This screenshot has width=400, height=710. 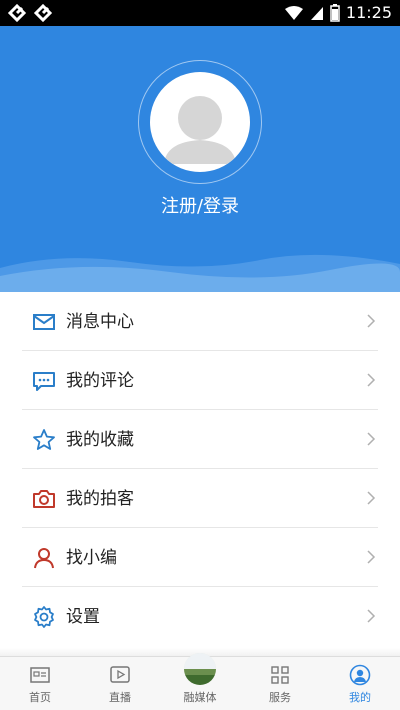 I want to click on nav-tab-label: 我的, so click(x=360, y=697).